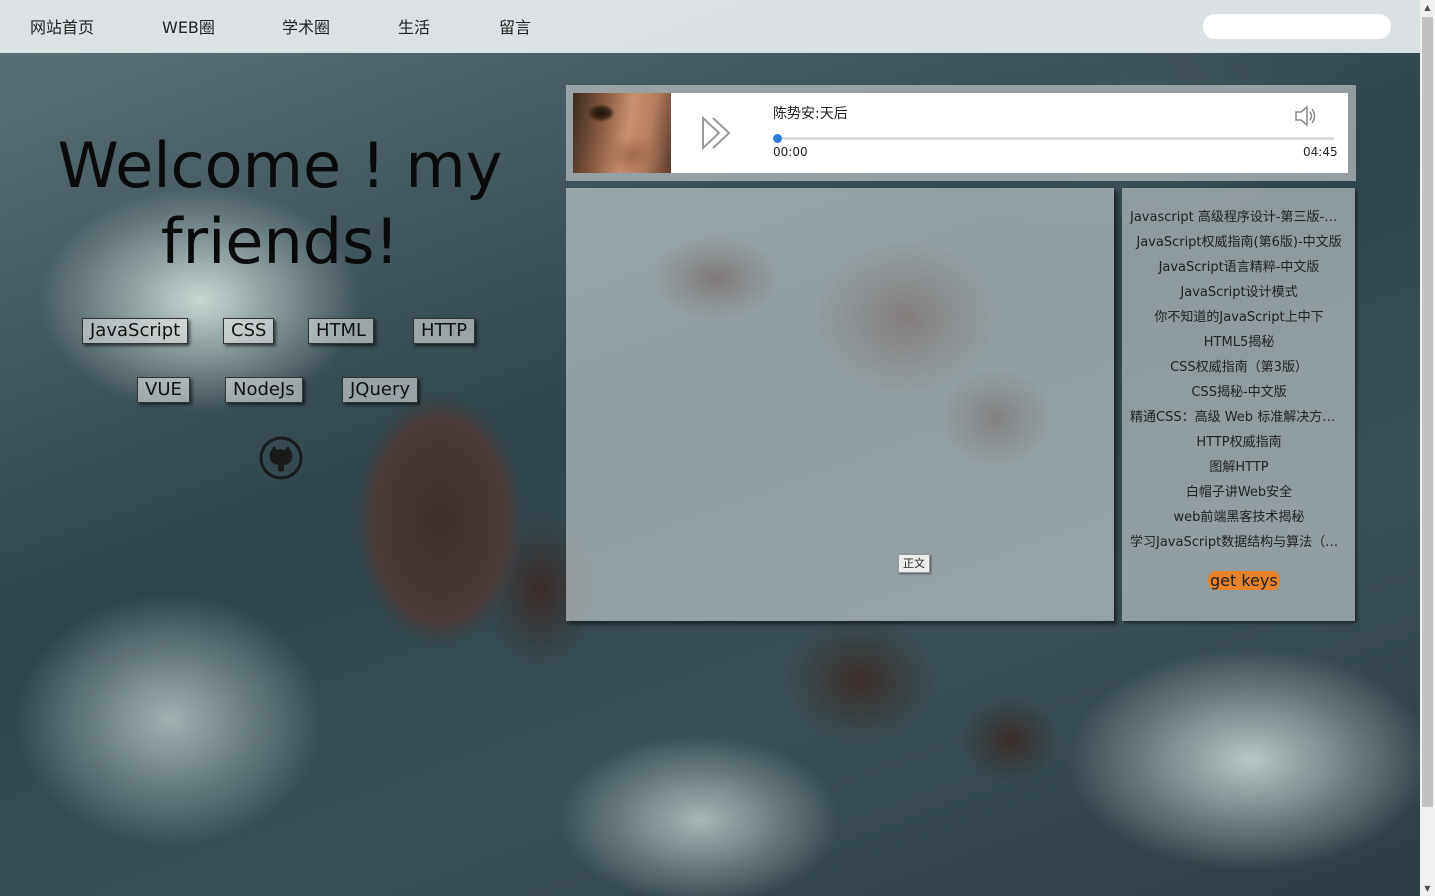 The width and height of the screenshot is (1435, 896). What do you see at coordinates (1427, 412) in the screenshot?
I see `scroll-thumb` at bounding box center [1427, 412].